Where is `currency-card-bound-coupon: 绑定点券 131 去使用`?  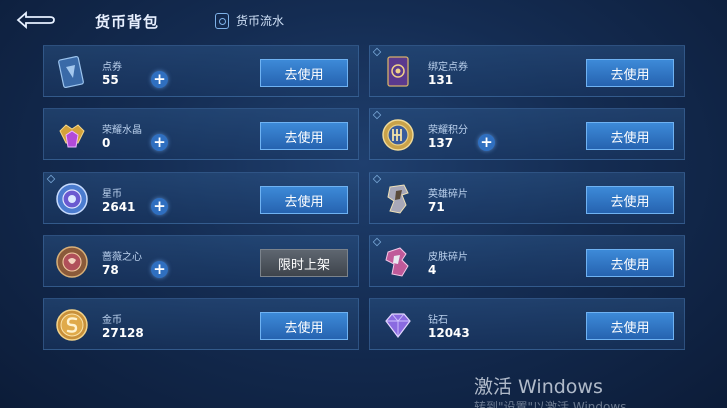 currency-card-bound-coupon: 绑定点券 131 去使用 is located at coordinates (527, 71).